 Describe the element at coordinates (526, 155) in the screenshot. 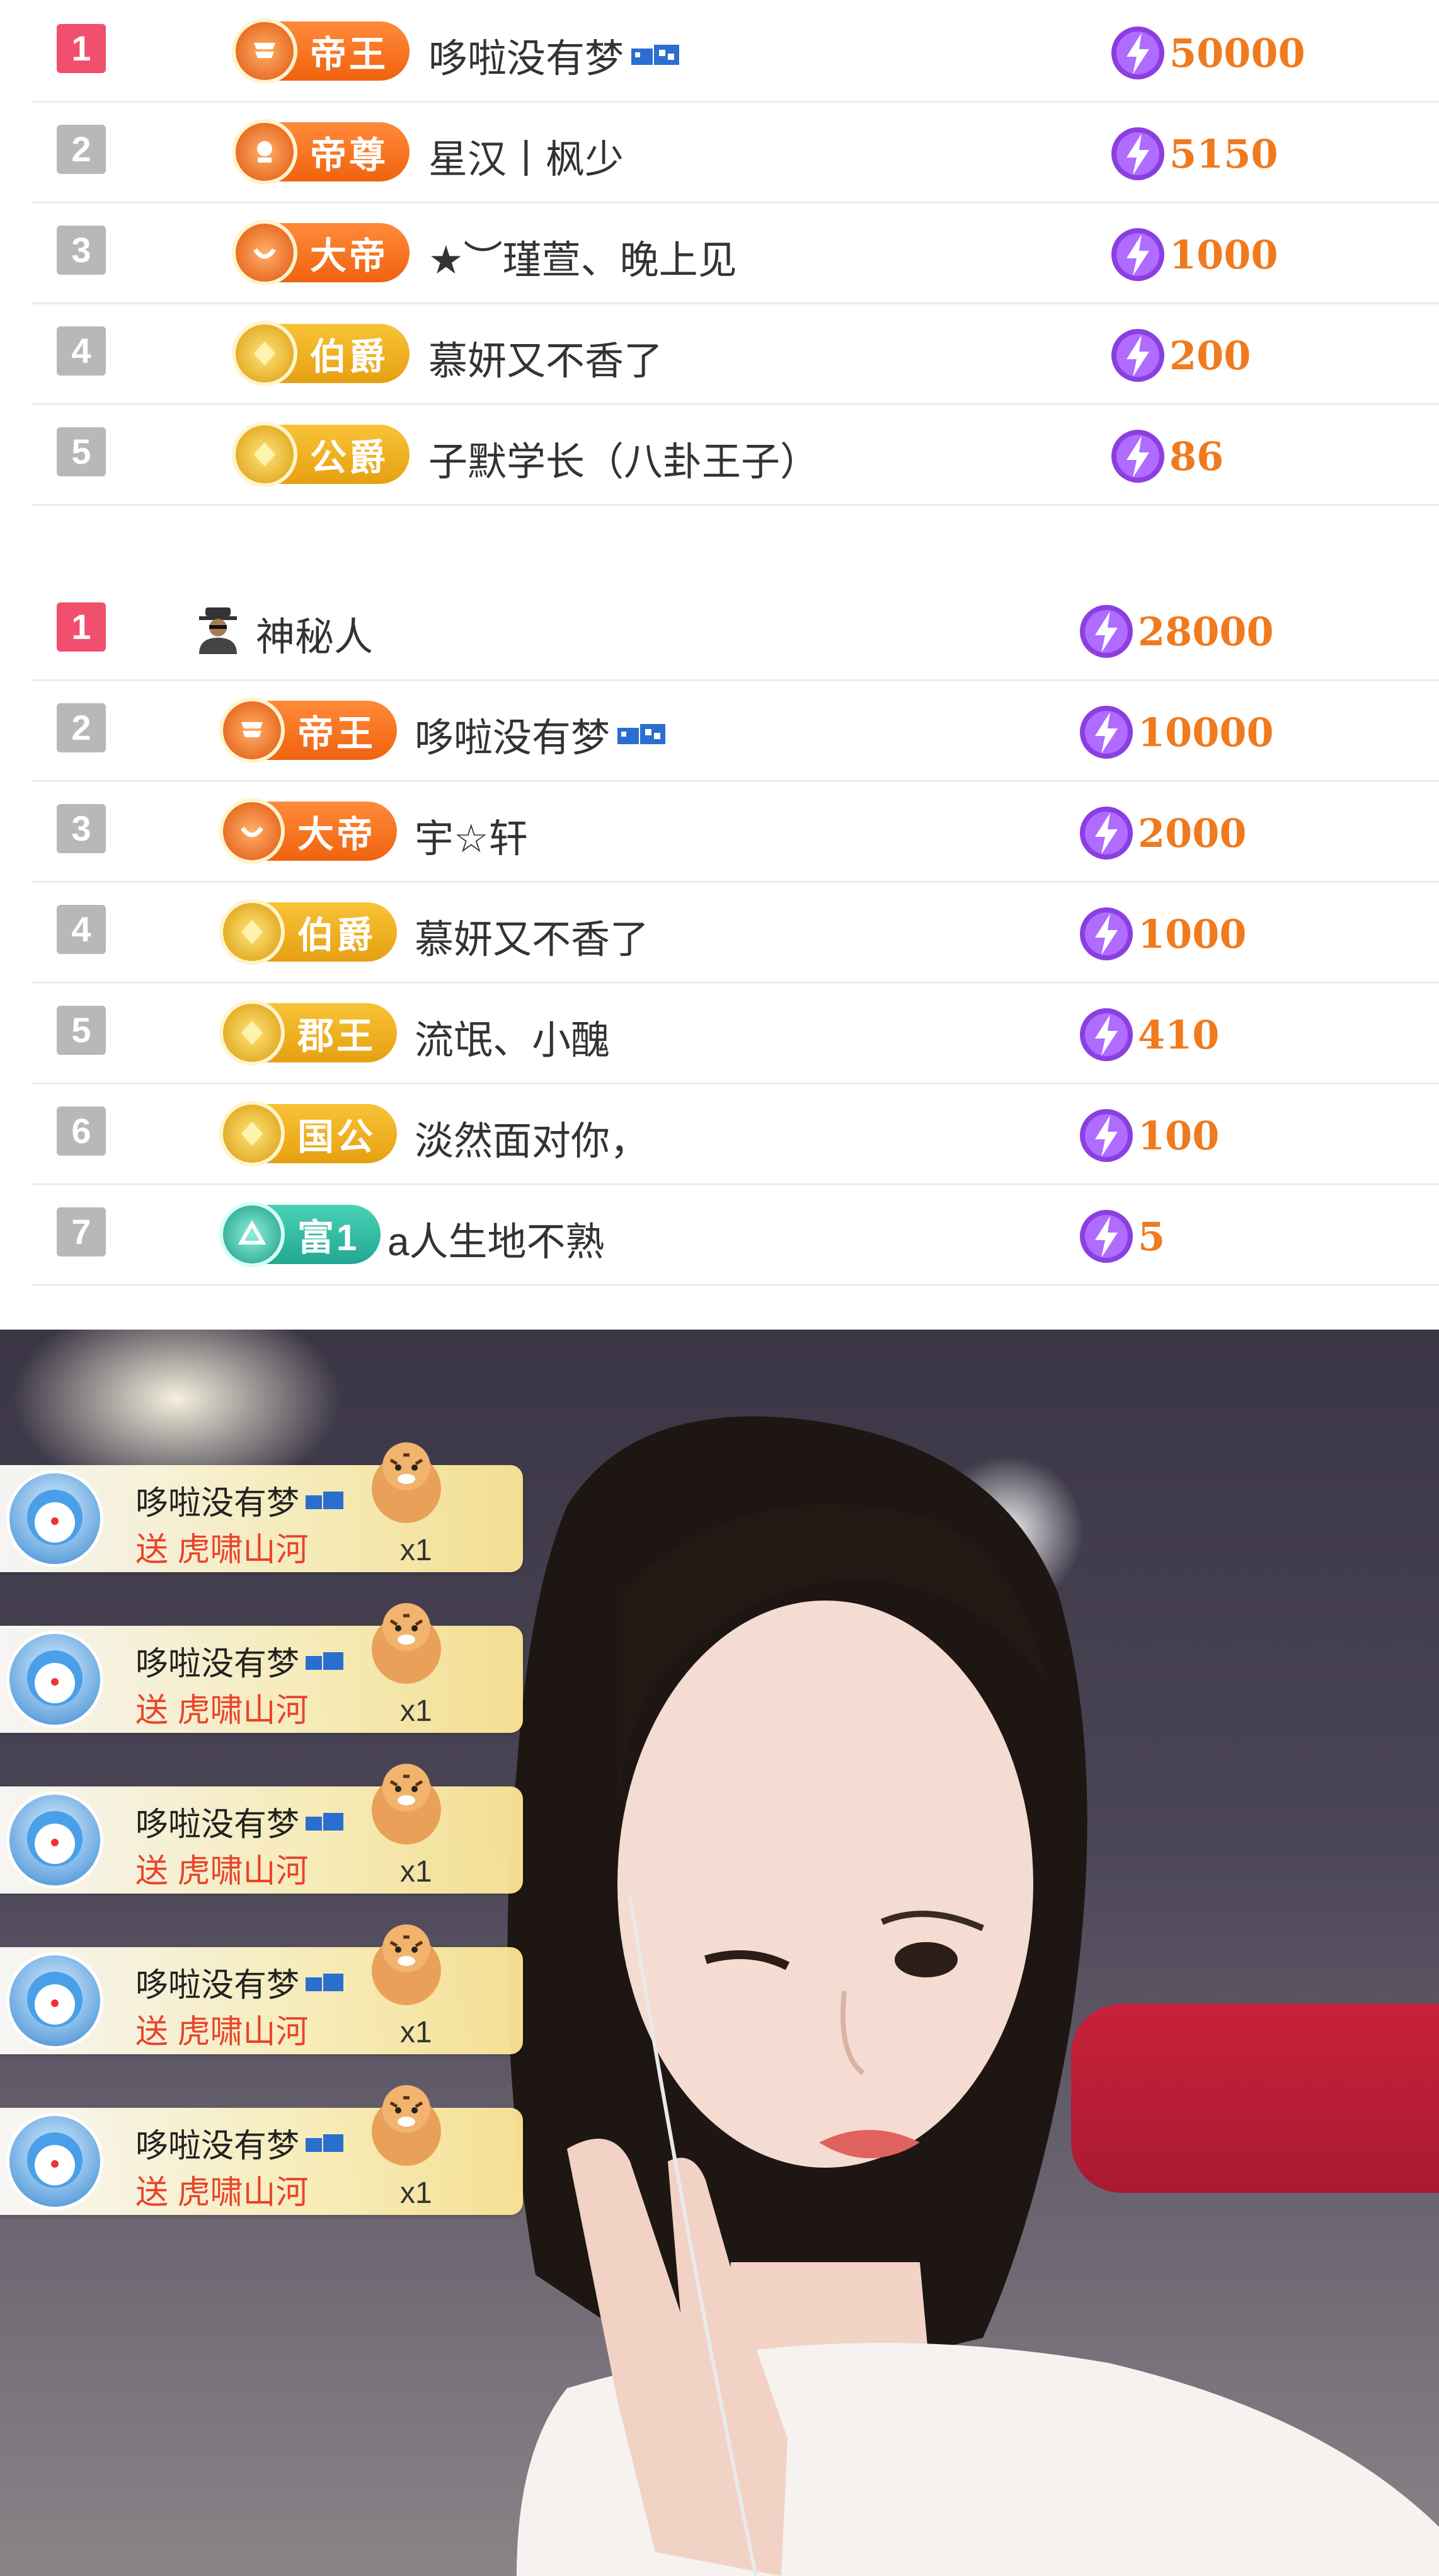

I see `user-name: 星汉丨枫少` at that location.